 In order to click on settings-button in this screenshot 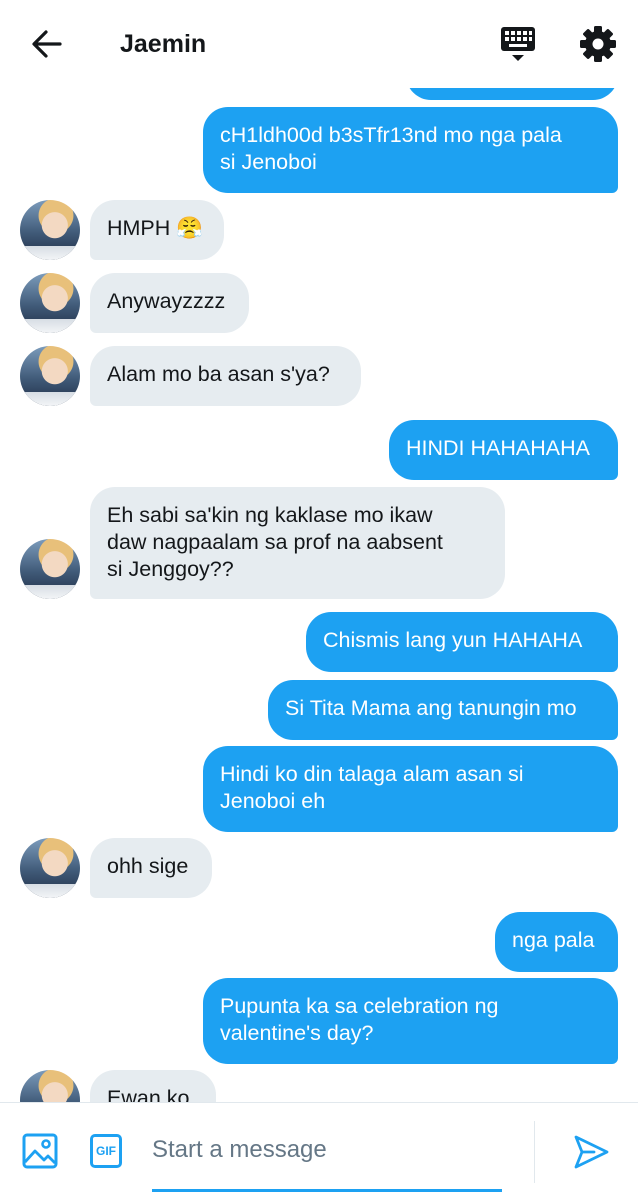, I will do `click(598, 44)`.